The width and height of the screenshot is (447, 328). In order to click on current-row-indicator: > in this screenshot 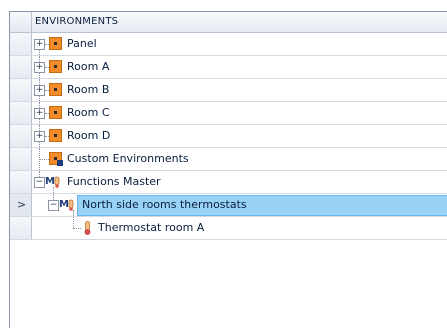, I will do `click(22, 204)`.